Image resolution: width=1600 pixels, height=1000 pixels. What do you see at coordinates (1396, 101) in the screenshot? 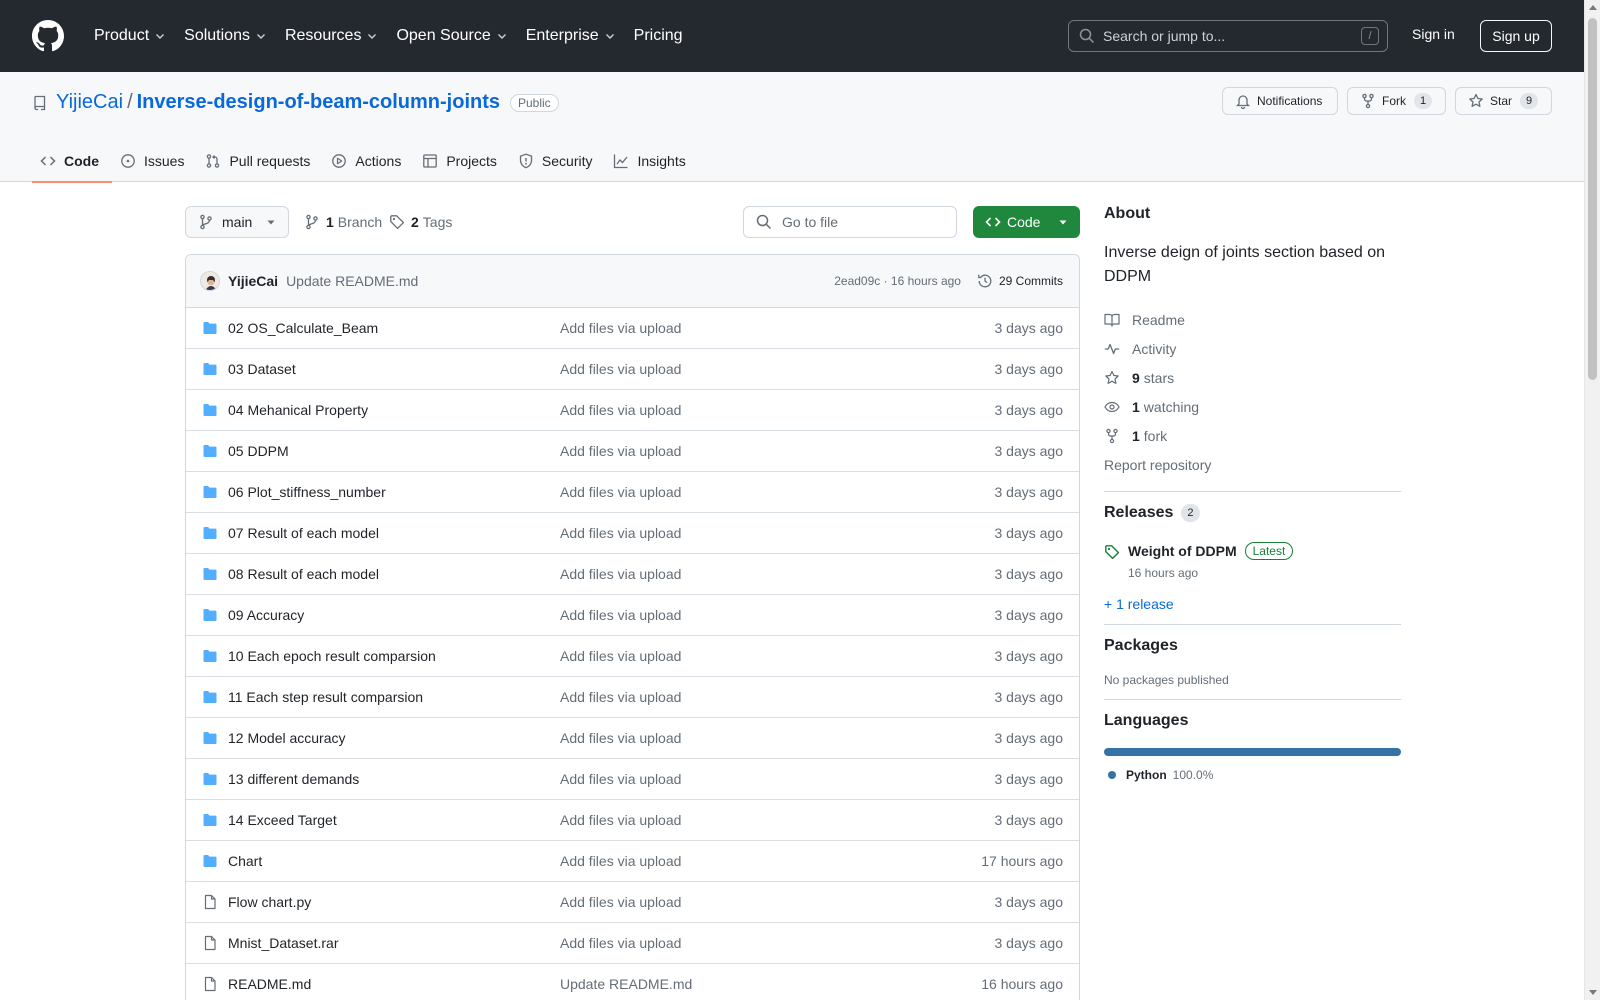
I see `fork-button: Fork 1` at bounding box center [1396, 101].